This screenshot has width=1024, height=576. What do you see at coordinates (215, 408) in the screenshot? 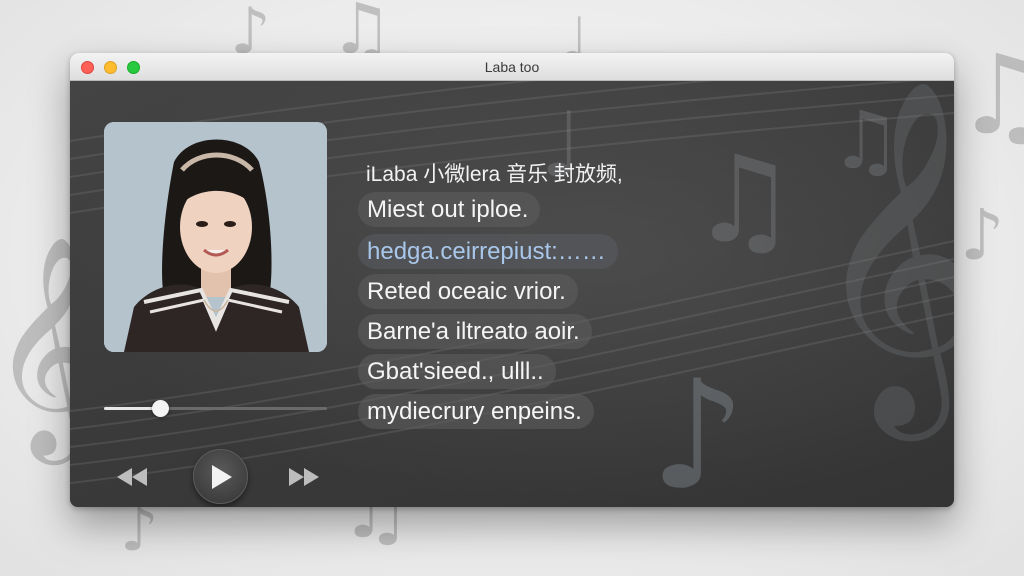
I see `playback-progress-slider` at bounding box center [215, 408].